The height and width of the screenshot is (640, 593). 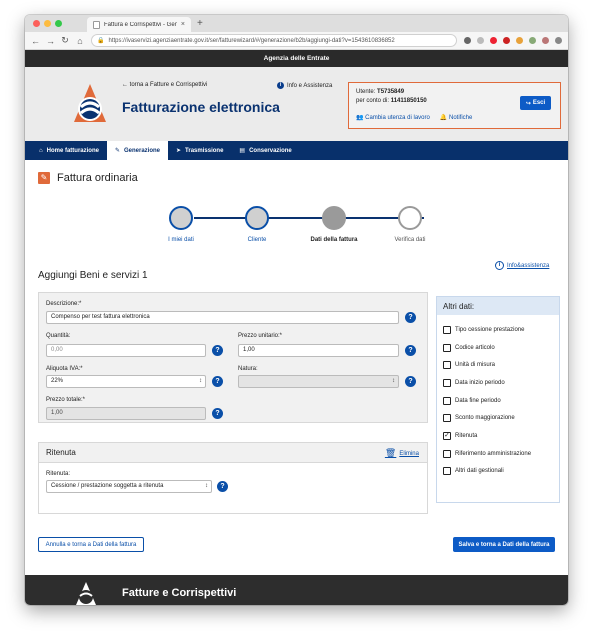 I want to click on altri-item-sconto: Sconto maggiorazione, so click(x=498, y=418).